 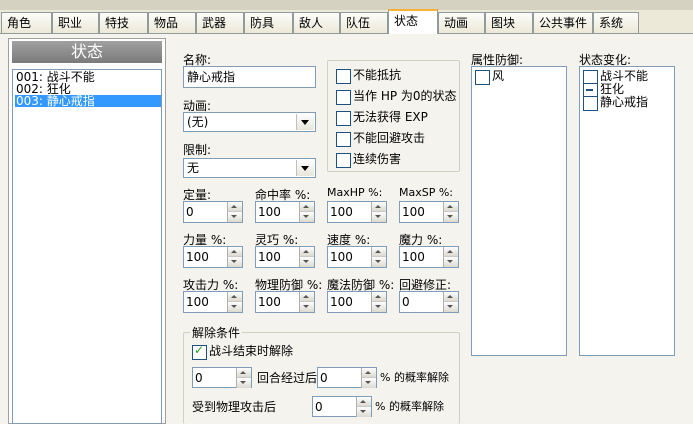 I want to click on list-item-selected: 003: 静心戒指, so click(x=88, y=101).